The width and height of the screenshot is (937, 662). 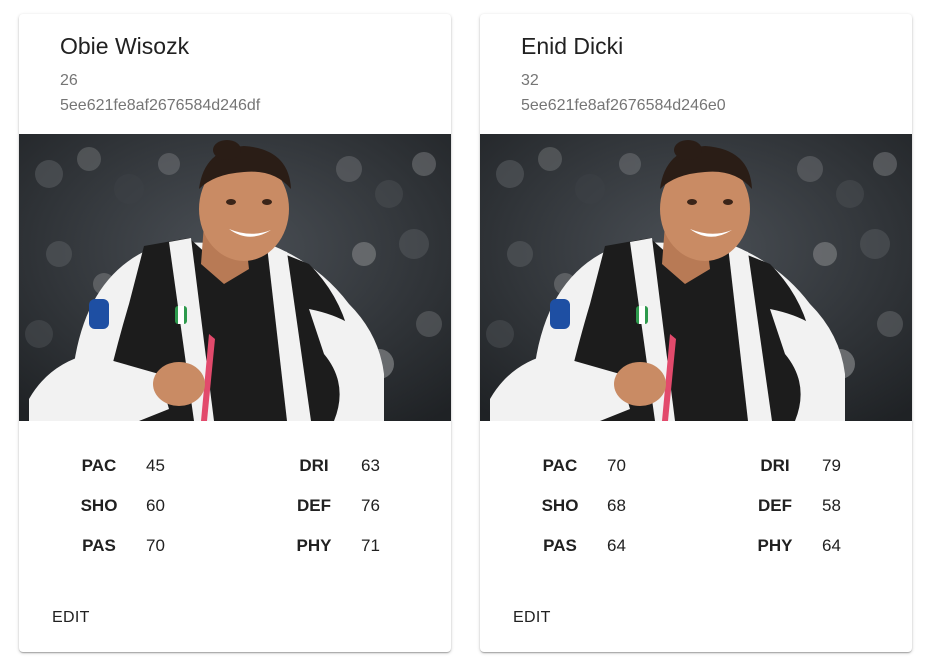 What do you see at coordinates (69, 80) in the screenshot?
I see `player-age: 26` at bounding box center [69, 80].